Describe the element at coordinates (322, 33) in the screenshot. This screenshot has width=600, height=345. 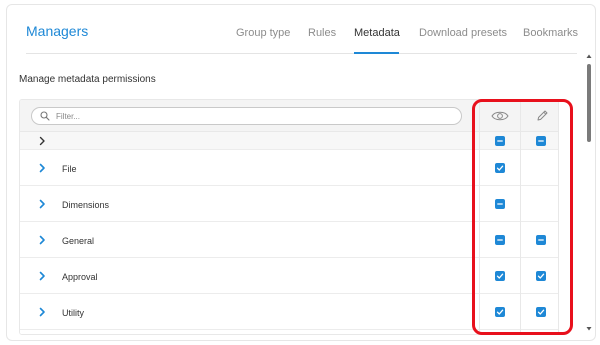
I see `tab-rules: Rules` at that location.